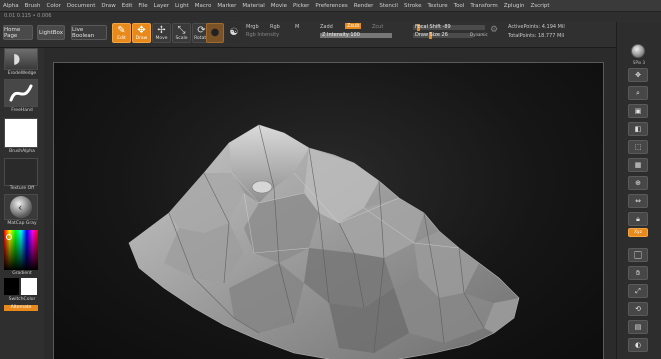 The image size is (661, 359). I want to click on stroke-button, so click(21, 93).